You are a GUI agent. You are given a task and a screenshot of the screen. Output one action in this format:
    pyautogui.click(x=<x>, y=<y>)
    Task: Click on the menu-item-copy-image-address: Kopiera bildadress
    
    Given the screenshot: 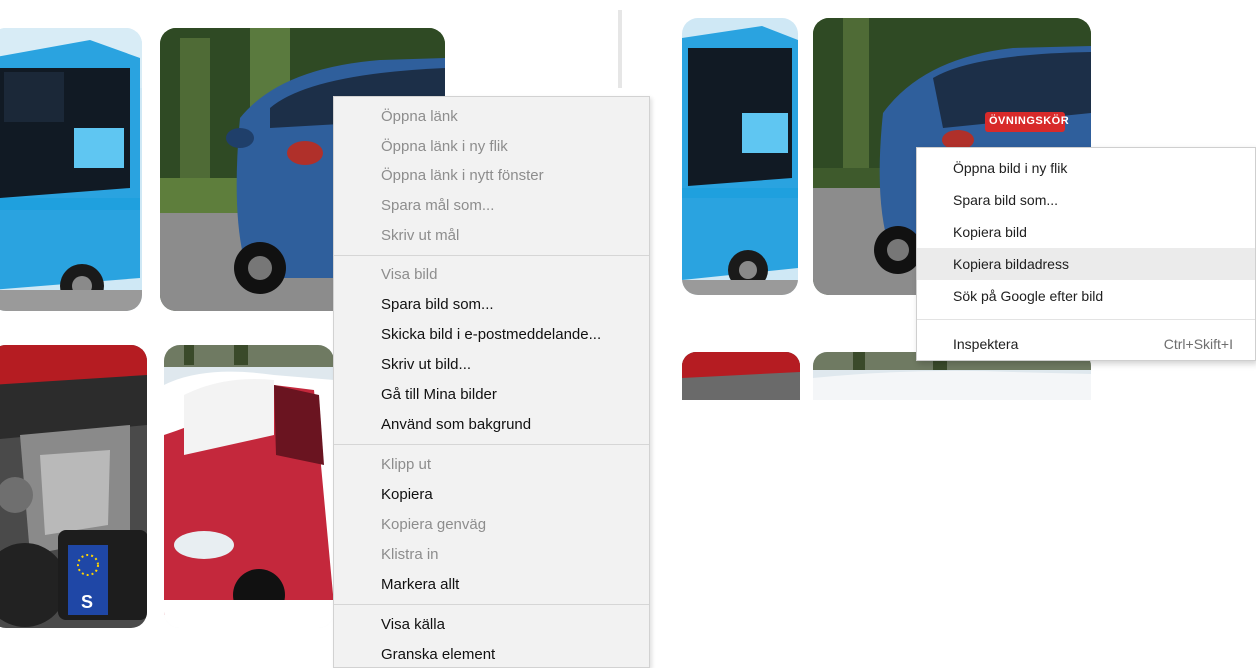 What is the action you would take?
    pyautogui.click(x=1086, y=264)
    